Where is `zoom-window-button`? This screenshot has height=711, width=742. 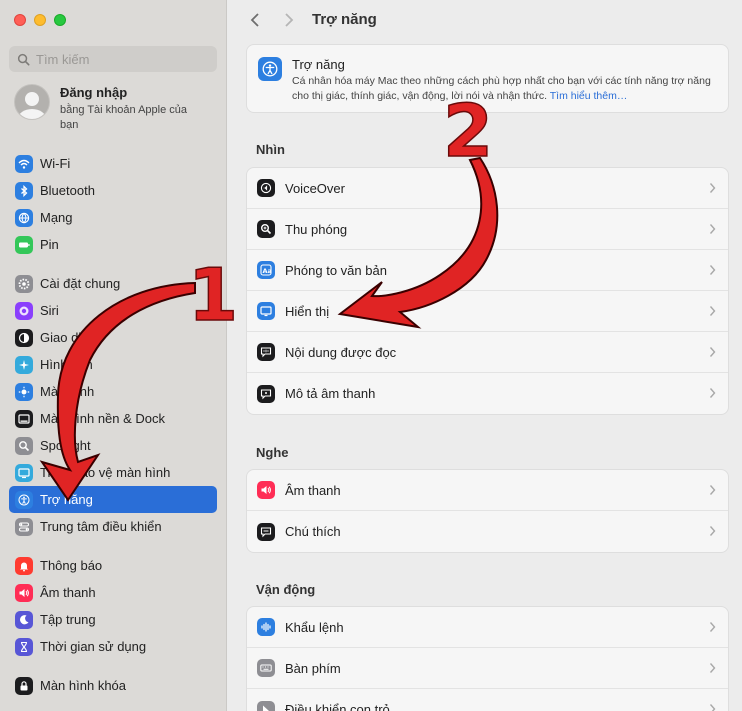
zoom-window-button is located at coordinates (60, 20).